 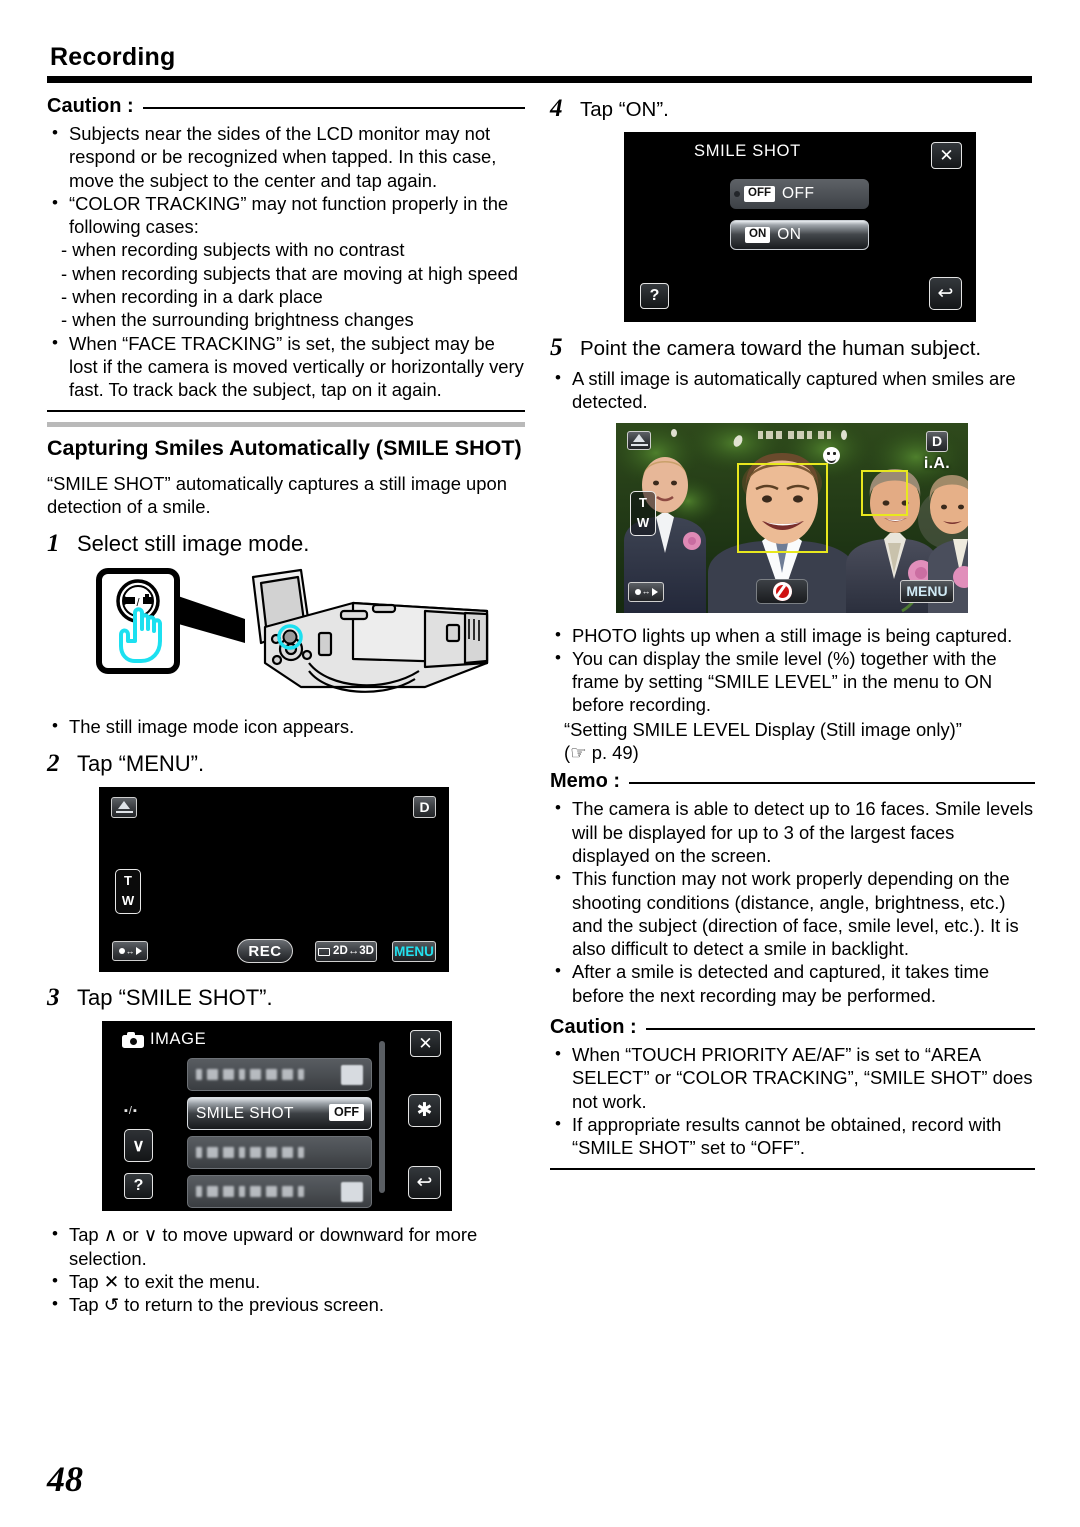 I want to click on caution-bottom-rule, so click(x=286, y=410).